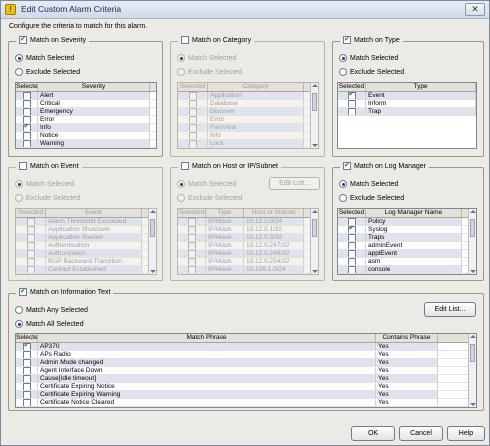  What do you see at coordinates (414, 213) in the screenshot?
I see `column-header: Log Manager Name` at bounding box center [414, 213].